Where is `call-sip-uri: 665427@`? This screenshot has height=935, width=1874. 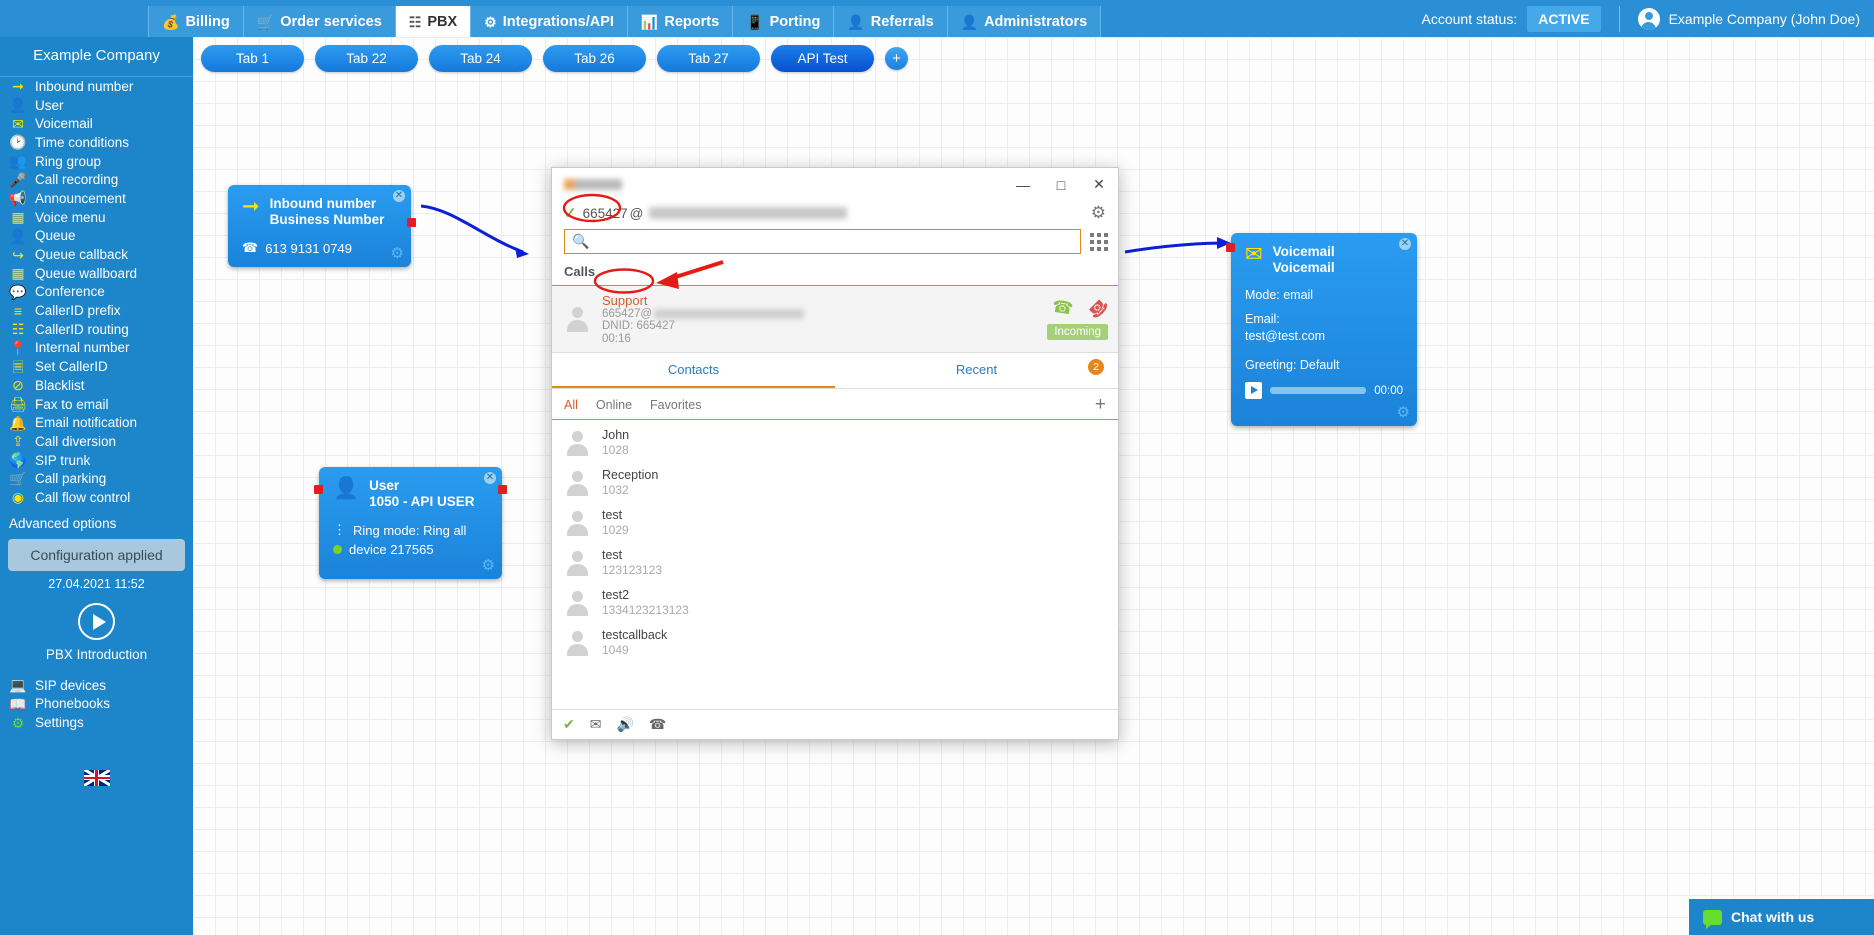
call-sip-uri: 665427@ is located at coordinates (703, 314).